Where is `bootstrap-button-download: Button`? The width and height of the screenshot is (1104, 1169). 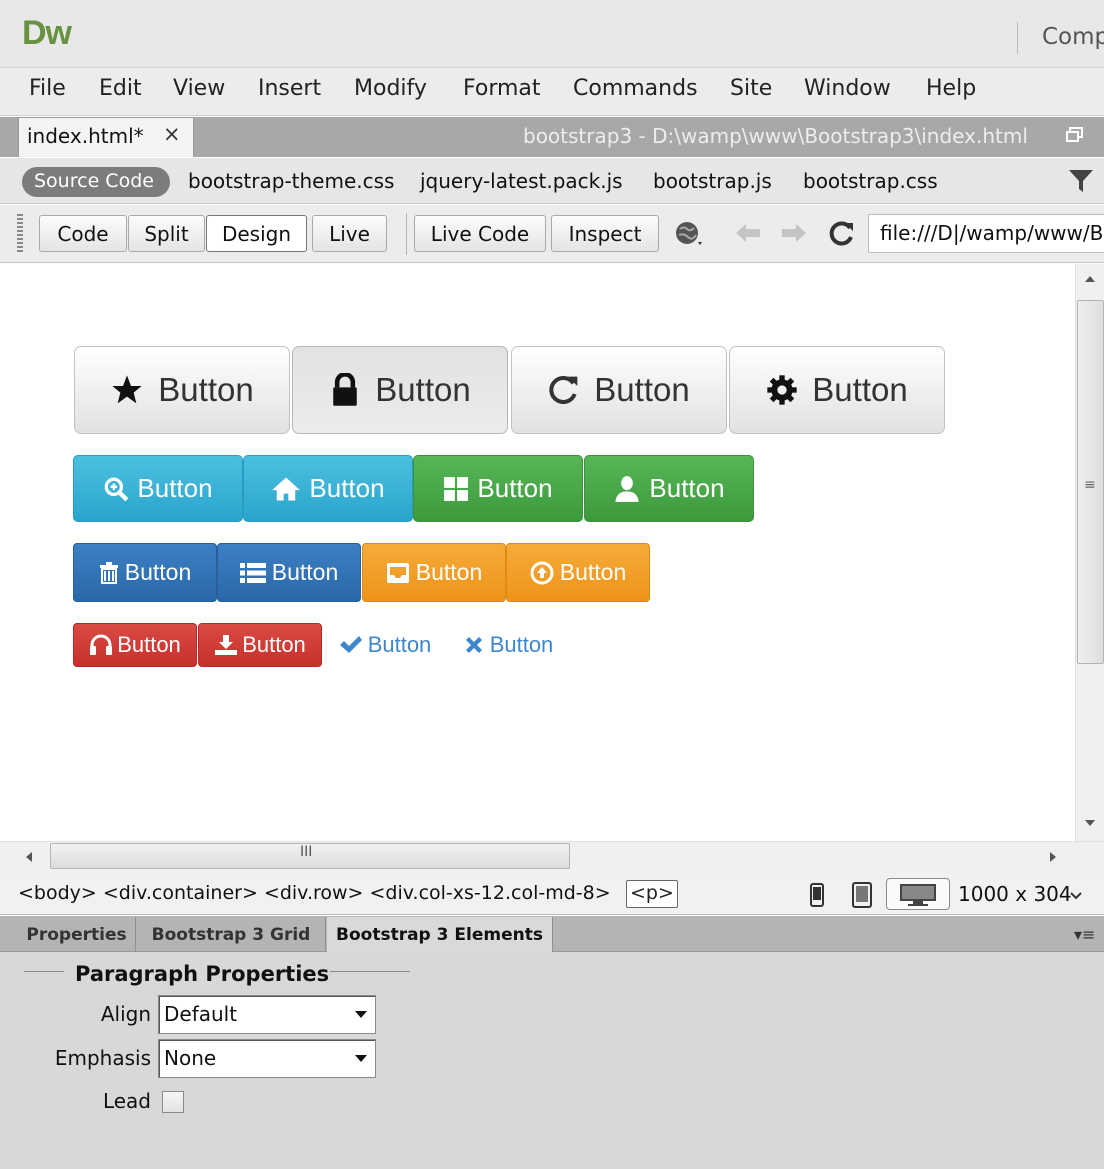 bootstrap-button-download: Button is located at coordinates (260, 645).